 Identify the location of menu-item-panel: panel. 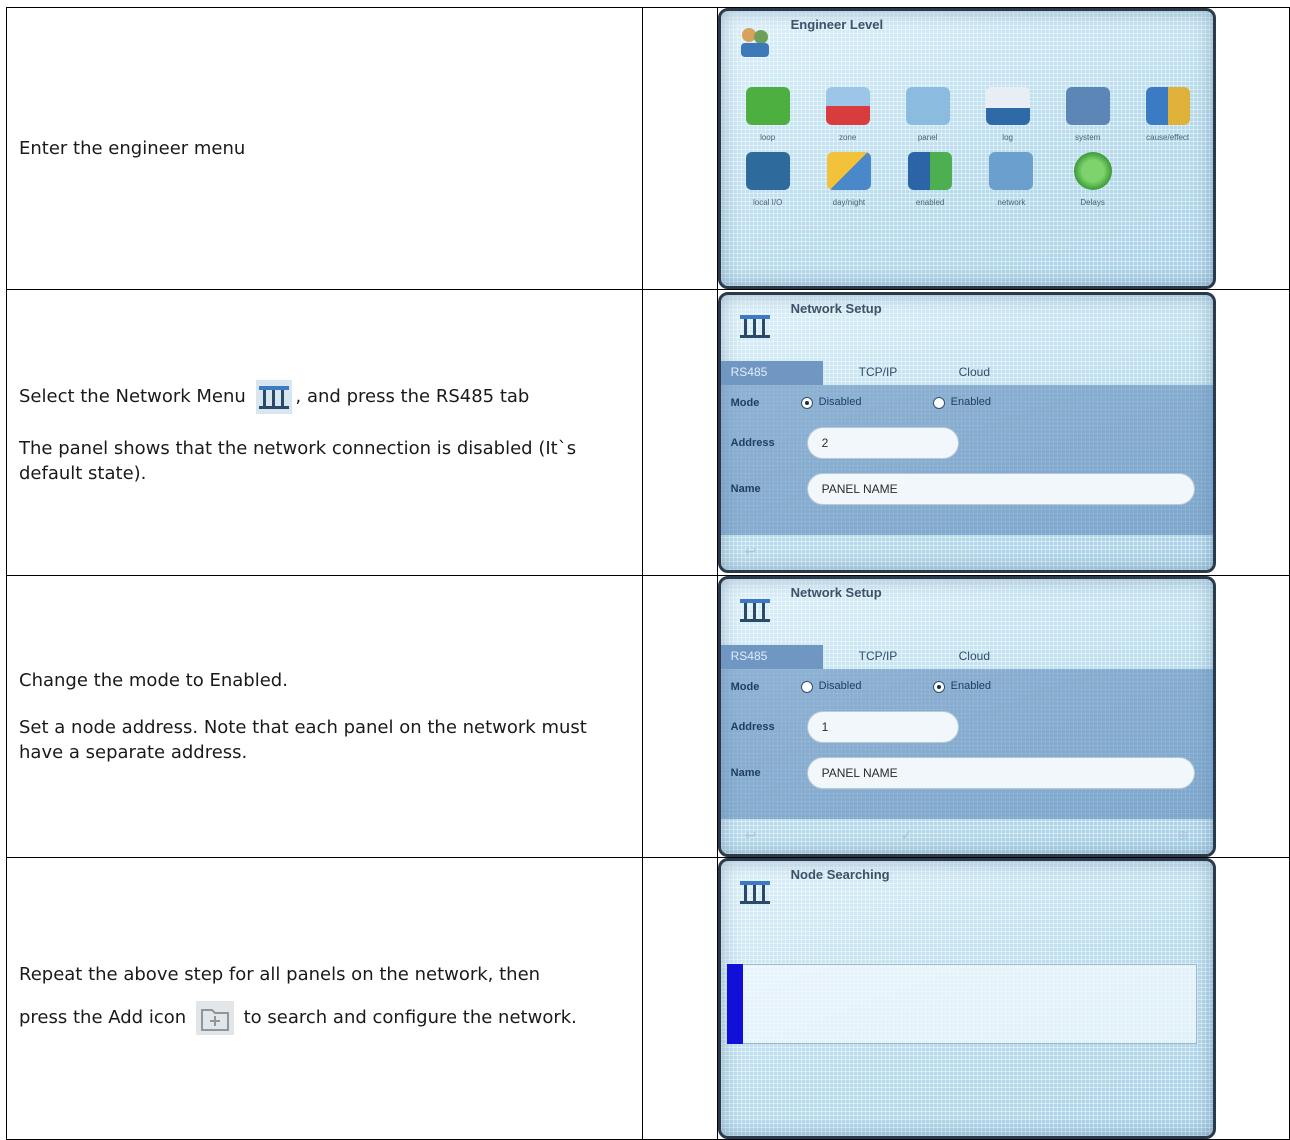
(928, 114).